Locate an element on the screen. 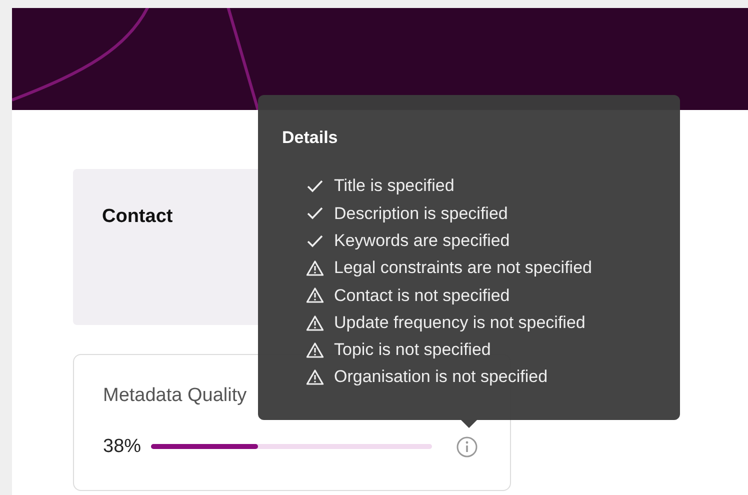 Image resolution: width=748 pixels, height=495 pixels. status-text: Keywords are specified is located at coordinates (422, 241).